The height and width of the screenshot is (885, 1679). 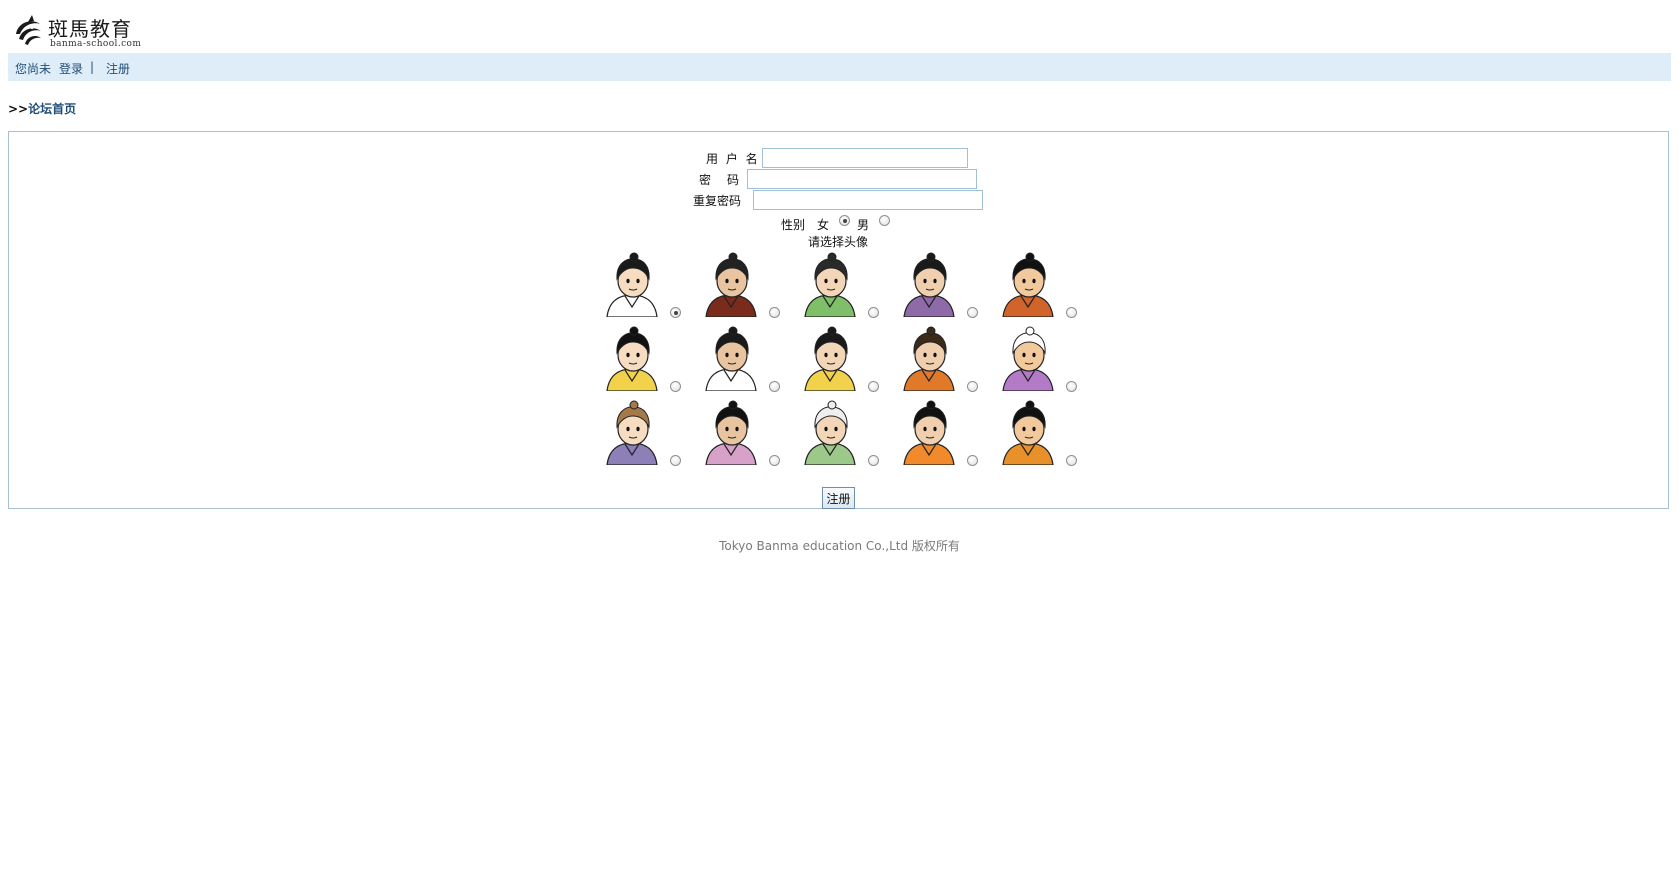 I want to click on gender-label: 性别, so click(x=793, y=225).